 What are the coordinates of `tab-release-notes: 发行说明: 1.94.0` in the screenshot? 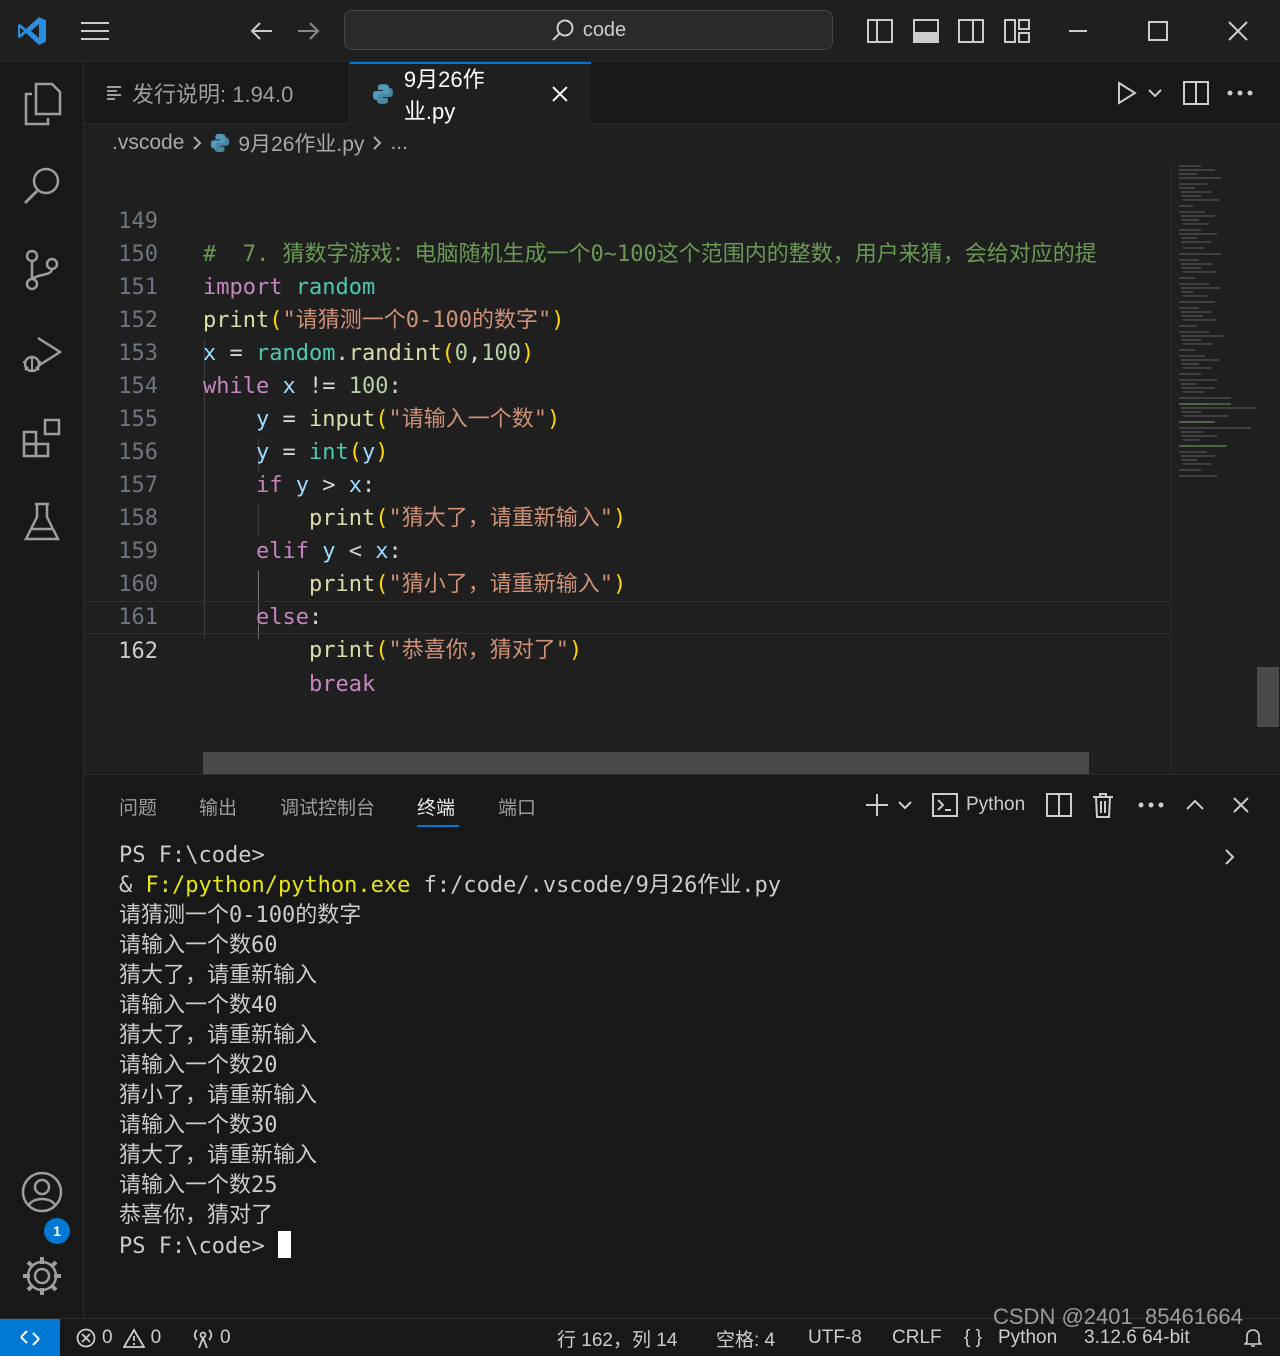 It's located at (217, 93).